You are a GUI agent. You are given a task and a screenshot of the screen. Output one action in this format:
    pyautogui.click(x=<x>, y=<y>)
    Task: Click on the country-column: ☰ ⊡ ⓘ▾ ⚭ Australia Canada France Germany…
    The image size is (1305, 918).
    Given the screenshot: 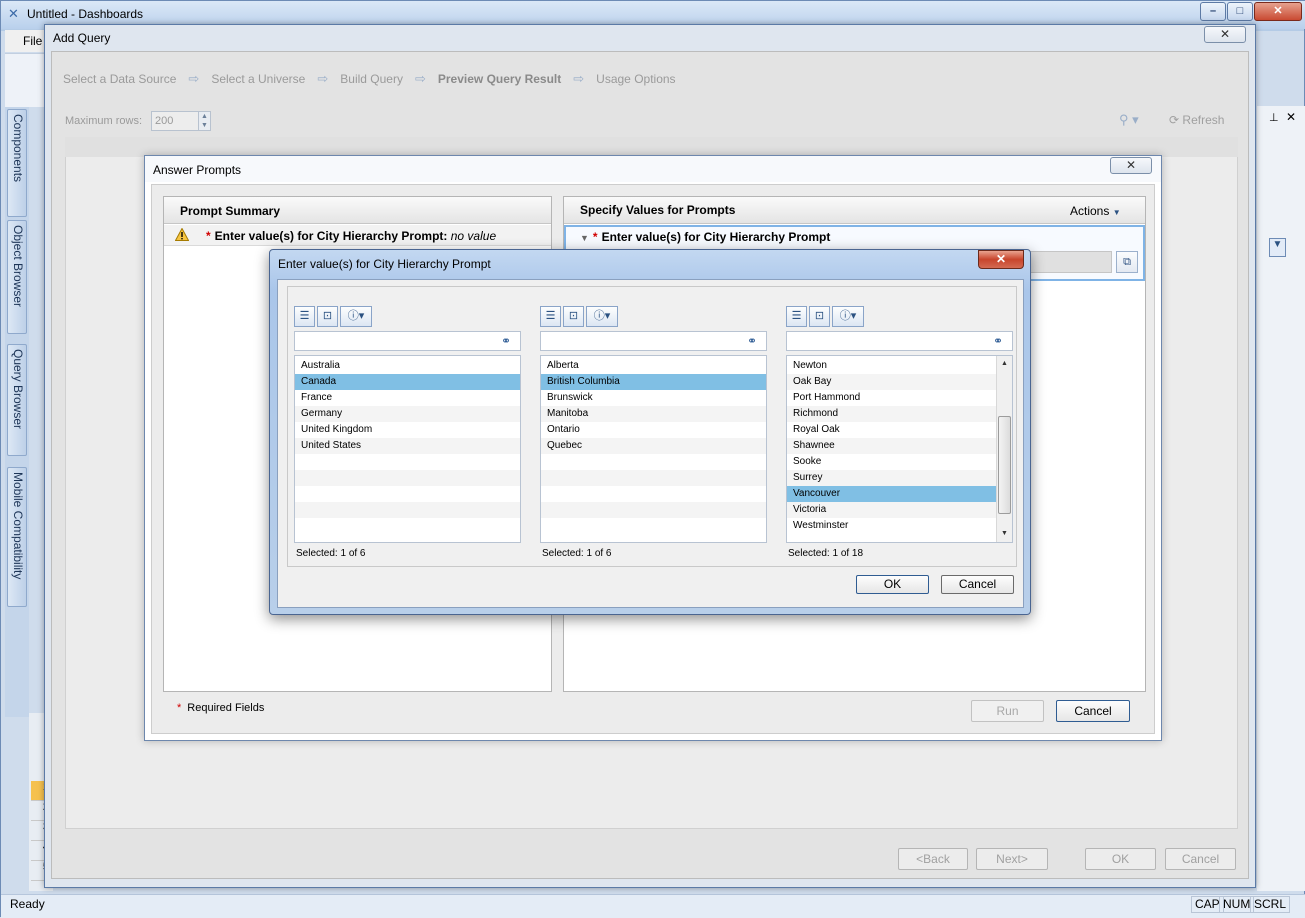 What is the action you would take?
    pyautogui.click(x=407, y=423)
    